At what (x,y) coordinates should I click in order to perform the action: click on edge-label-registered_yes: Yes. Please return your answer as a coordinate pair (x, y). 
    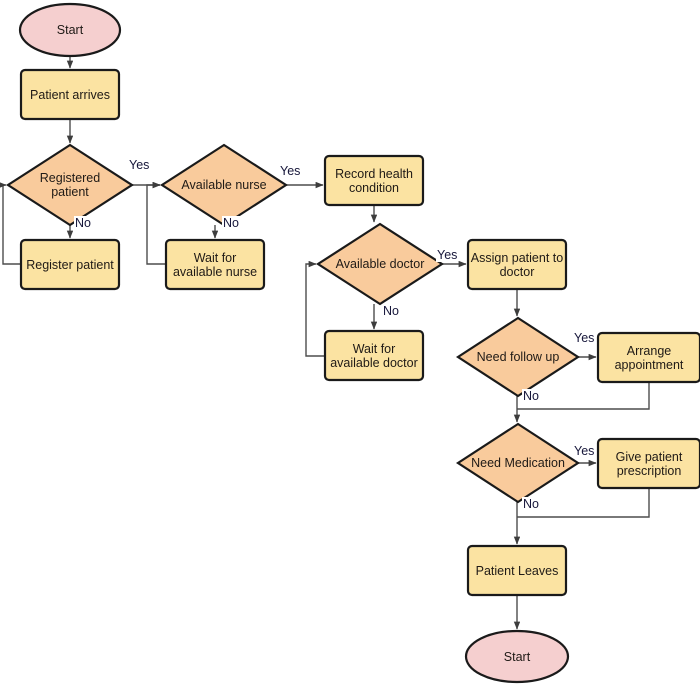
    Looking at the image, I should click on (139, 165).